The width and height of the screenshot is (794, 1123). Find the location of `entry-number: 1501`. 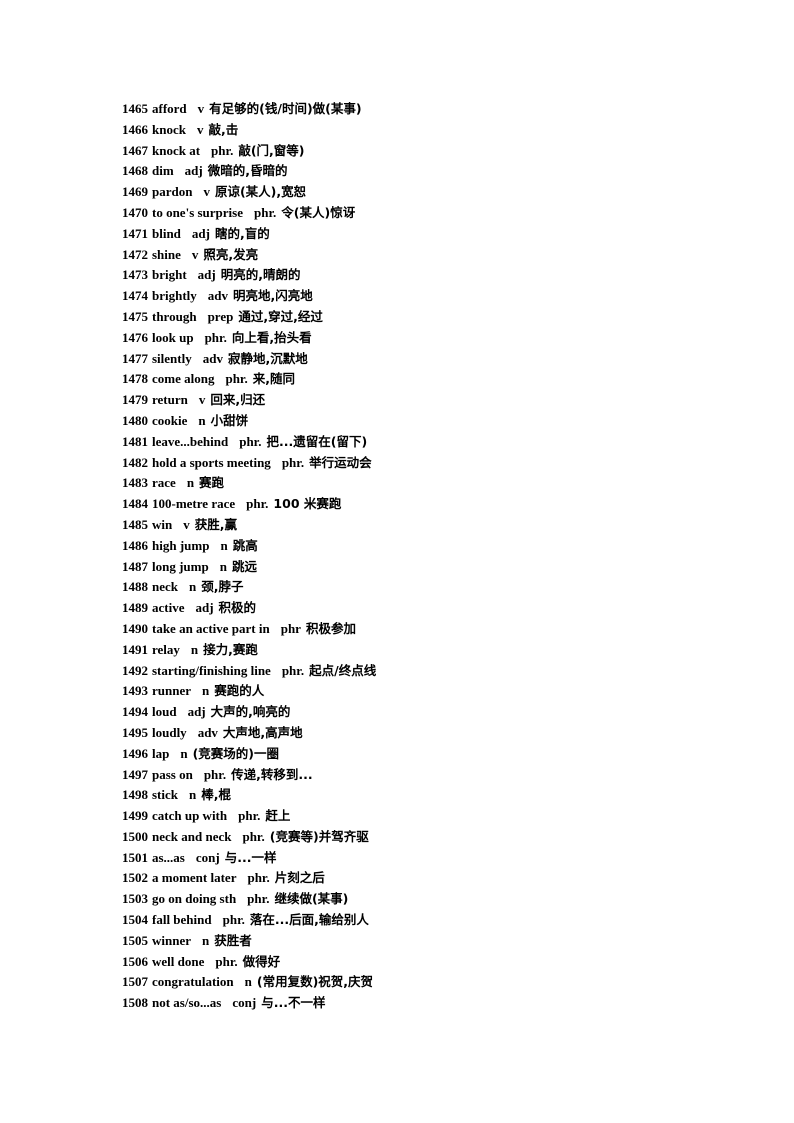

entry-number: 1501 is located at coordinates (135, 857).